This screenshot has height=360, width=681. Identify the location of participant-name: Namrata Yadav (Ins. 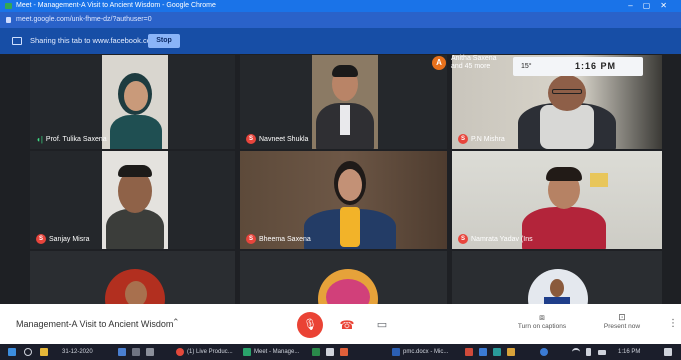
(502, 239).